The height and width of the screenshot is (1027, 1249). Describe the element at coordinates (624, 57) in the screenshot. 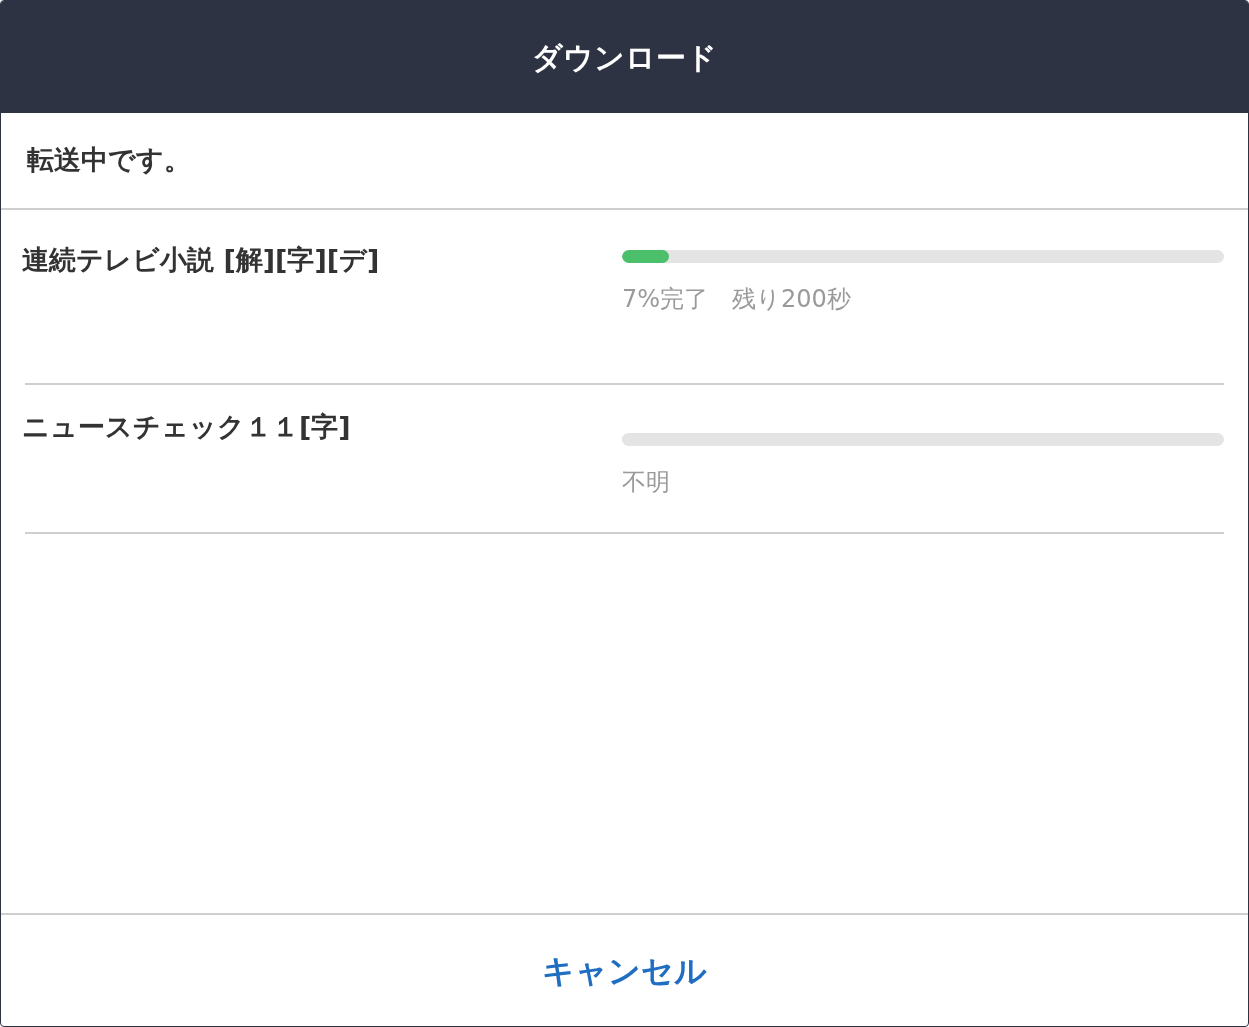

I see `dialog-title: ダウンロード` at that location.